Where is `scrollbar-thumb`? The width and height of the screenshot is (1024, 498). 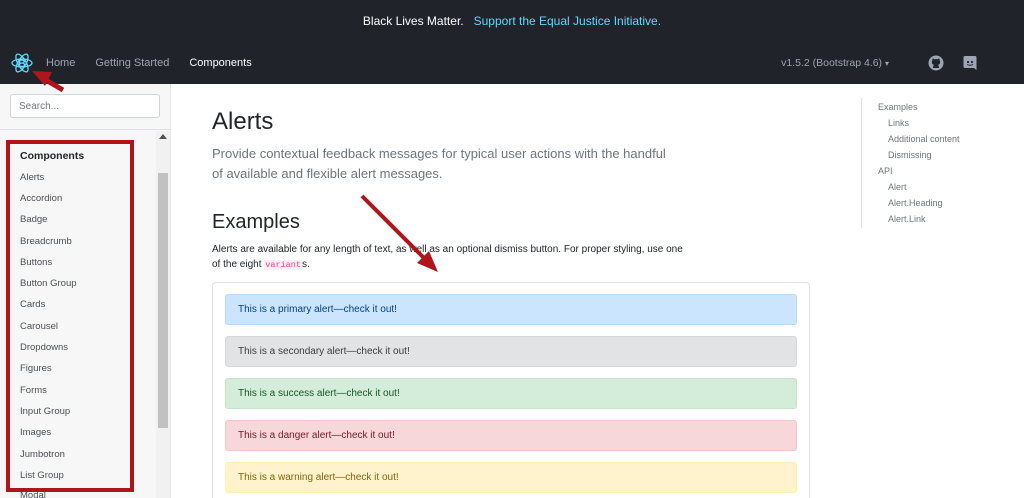 scrollbar-thumb is located at coordinates (163, 300).